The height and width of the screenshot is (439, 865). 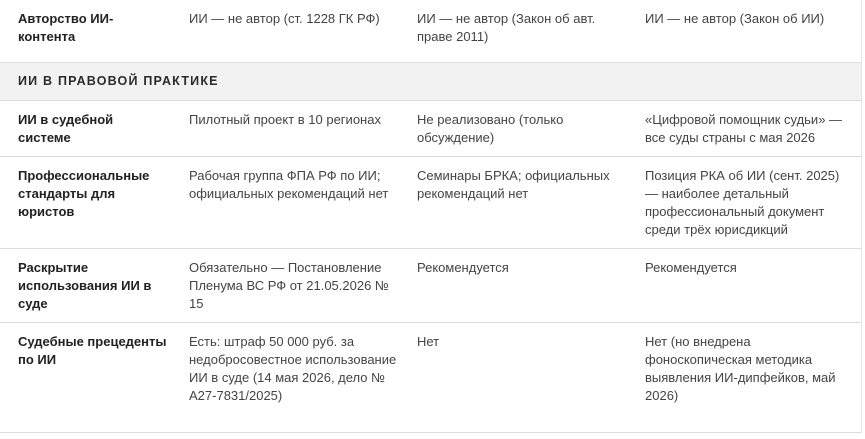 What do you see at coordinates (490, 128) in the screenshot?
I see `cell-belarus: Не реализовано (только обсуждение)` at bounding box center [490, 128].